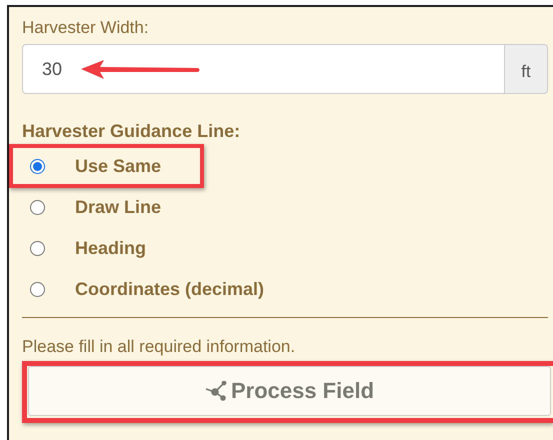 Image resolution: width=553 pixels, height=440 pixels. I want to click on guidance-heading: Harvester Guidance Line:, so click(132, 131).